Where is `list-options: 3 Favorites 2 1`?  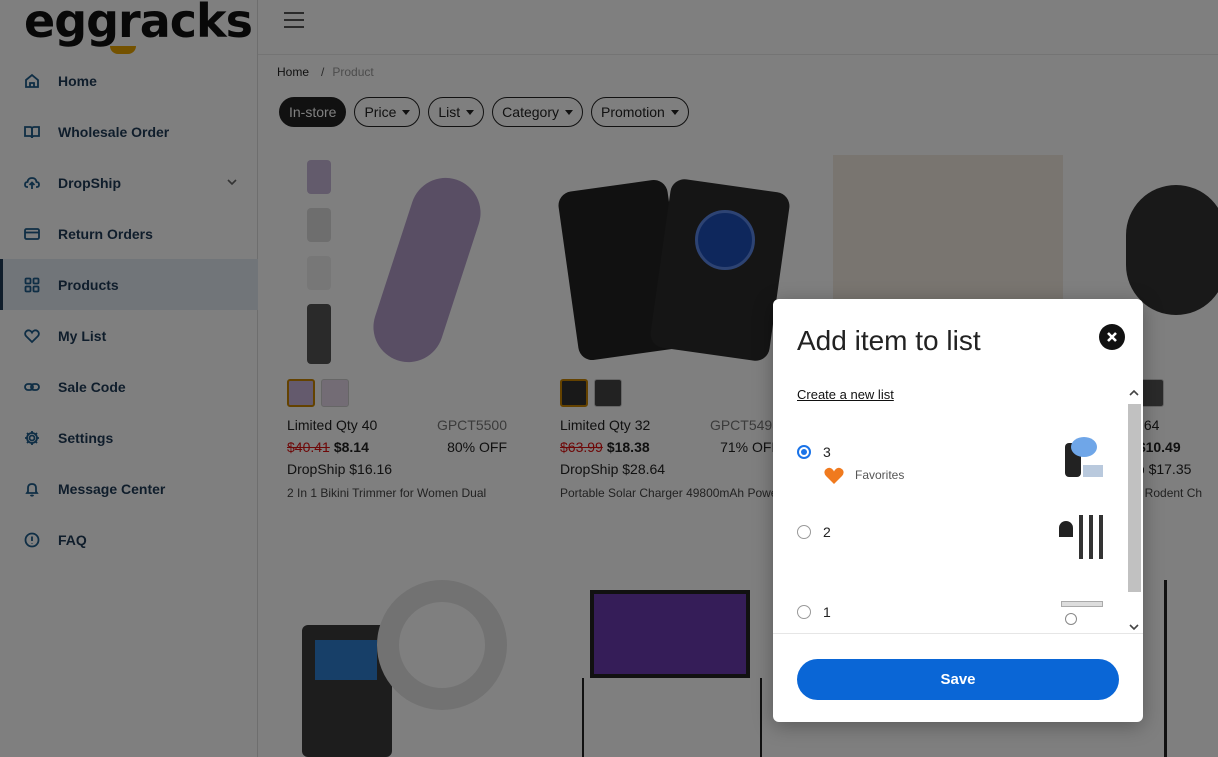
list-options: 3 Favorites 2 1 is located at coordinates (958, 509).